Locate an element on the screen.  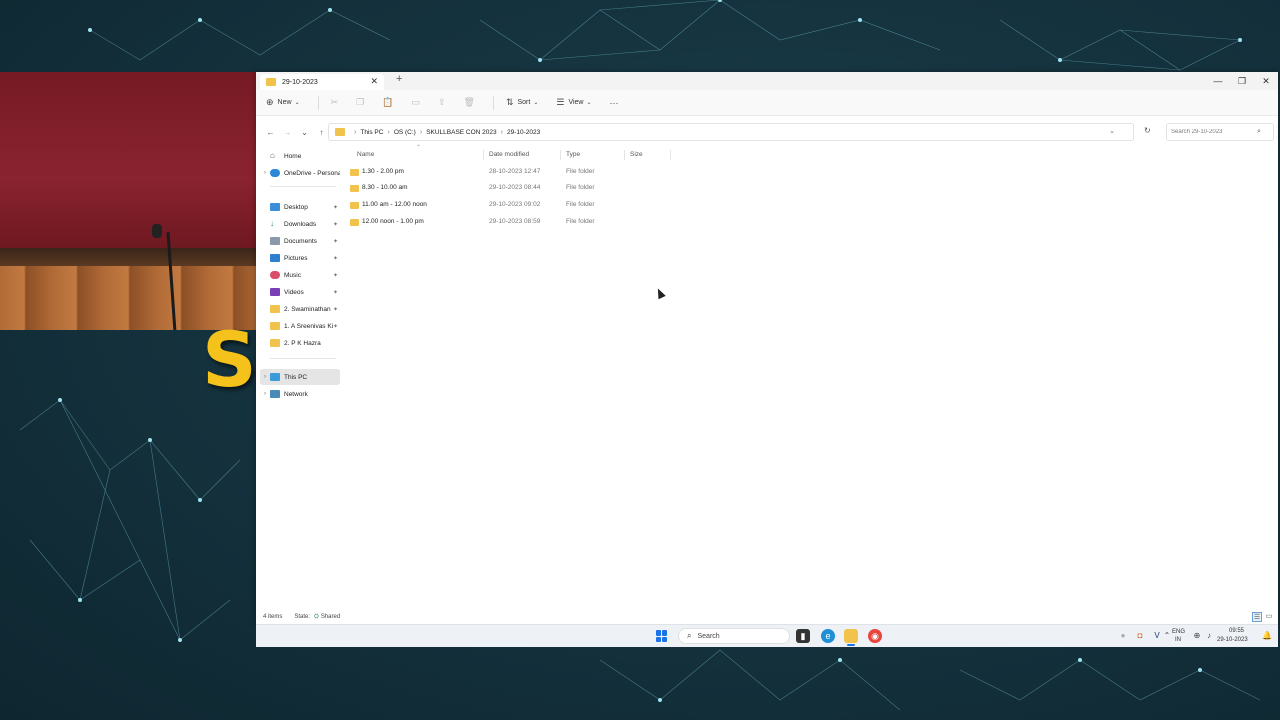
windows-logo-tile is located at coordinates (658, 639).